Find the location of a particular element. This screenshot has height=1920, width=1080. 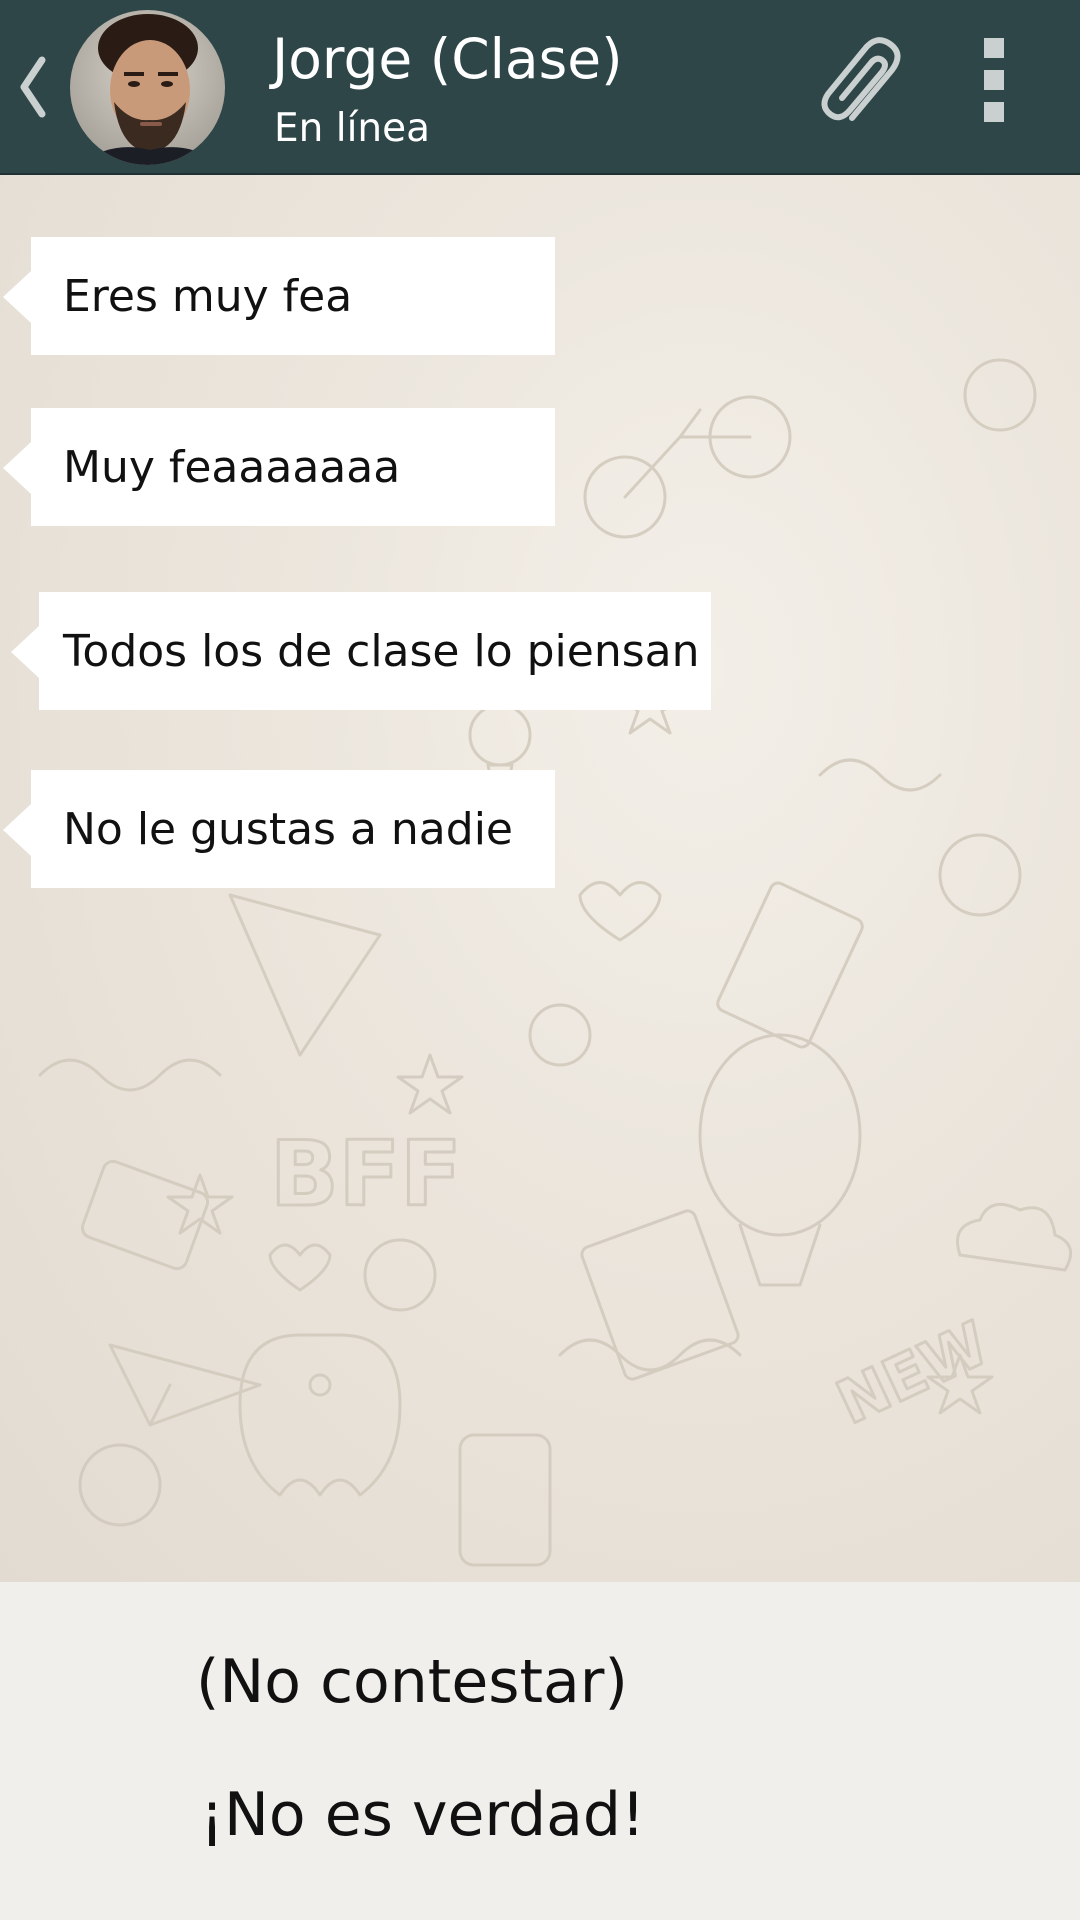

message-text: Muy feaaaaaaa is located at coordinates (232, 467).